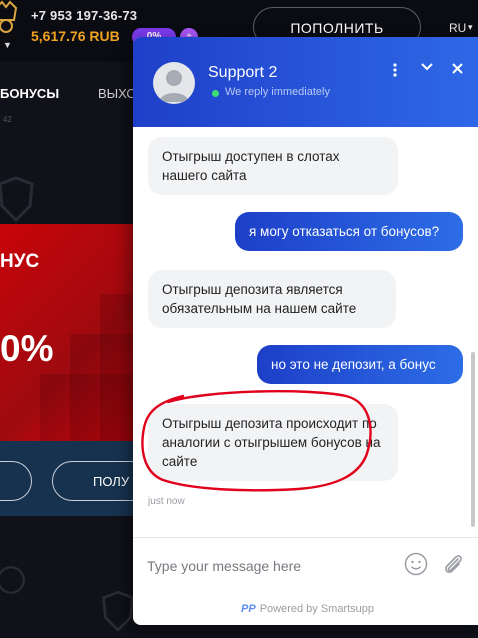 This screenshot has height=638, width=478. What do you see at coordinates (427, 73) in the screenshot?
I see `chevron-down-icon` at bounding box center [427, 73].